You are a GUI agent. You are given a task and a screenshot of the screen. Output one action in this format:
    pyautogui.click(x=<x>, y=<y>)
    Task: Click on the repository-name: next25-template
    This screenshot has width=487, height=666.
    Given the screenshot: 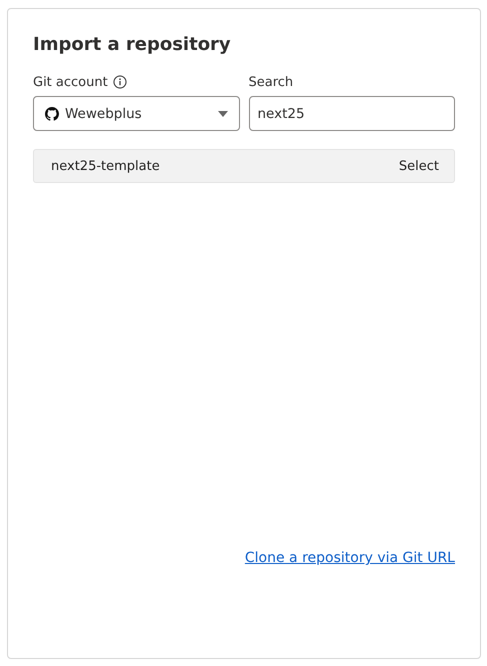 What is the action you would take?
    pyautogui.click(x=105, y=166)
    